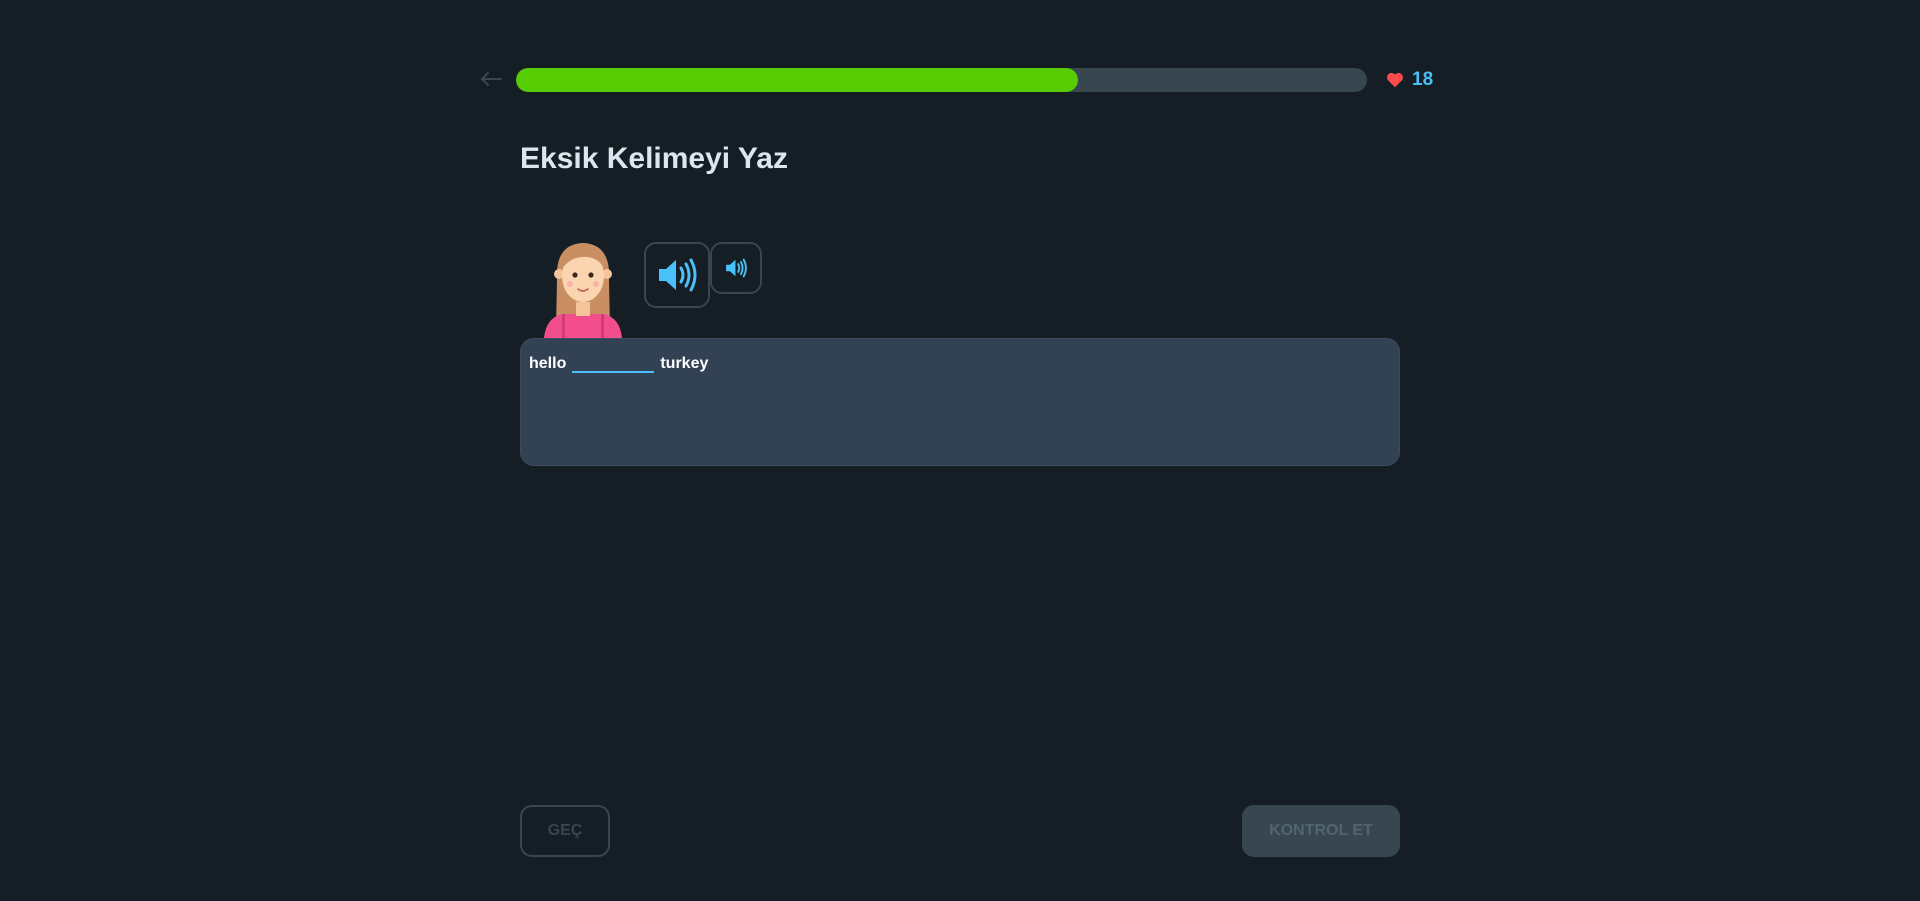  What do you see at coordinates (654, 158) in the screenshot?
I see `exercise-title: Eksik Kelimeyi Yaz` at bounding box center [654, 158].